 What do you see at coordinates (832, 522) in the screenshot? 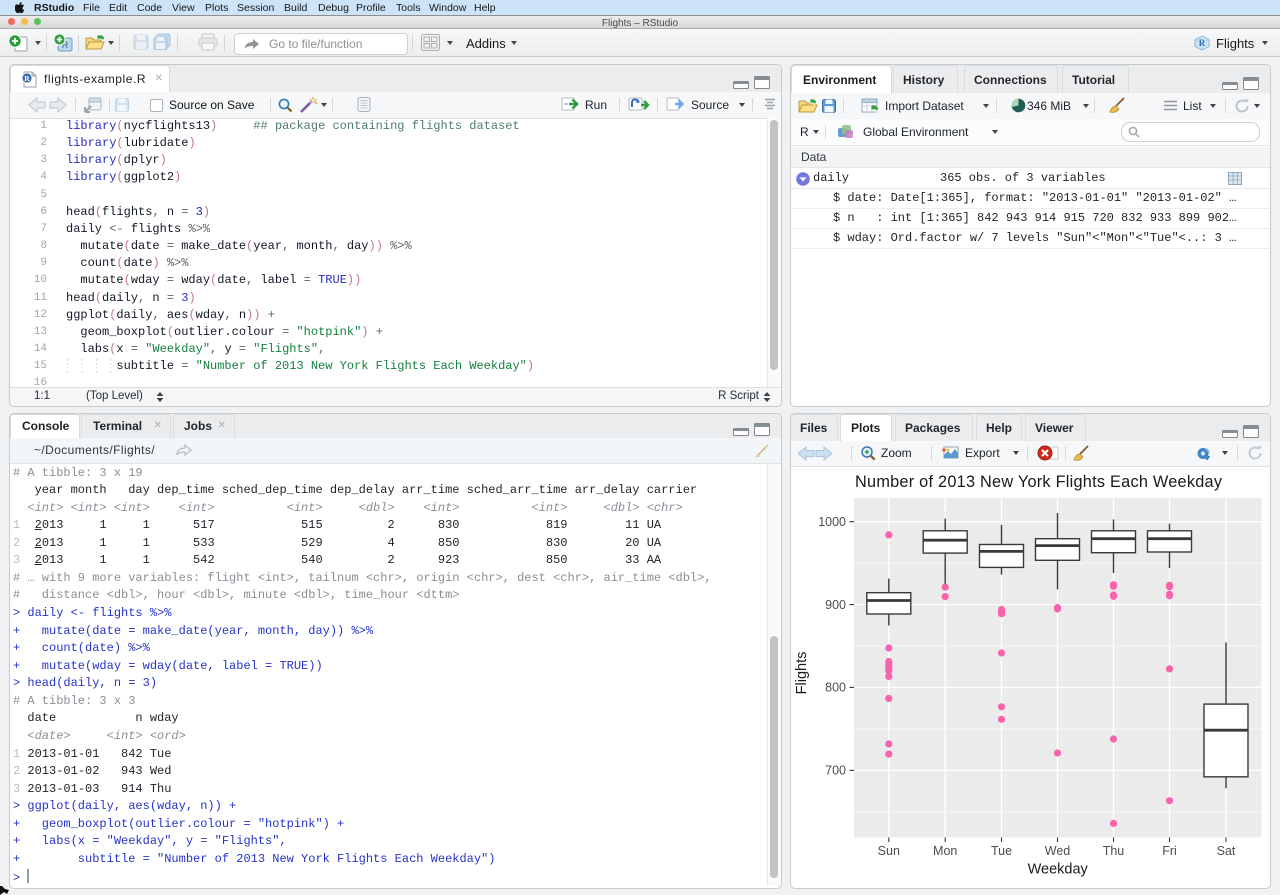
I see `svg-text: 1000` at bounding box center [832, 522].